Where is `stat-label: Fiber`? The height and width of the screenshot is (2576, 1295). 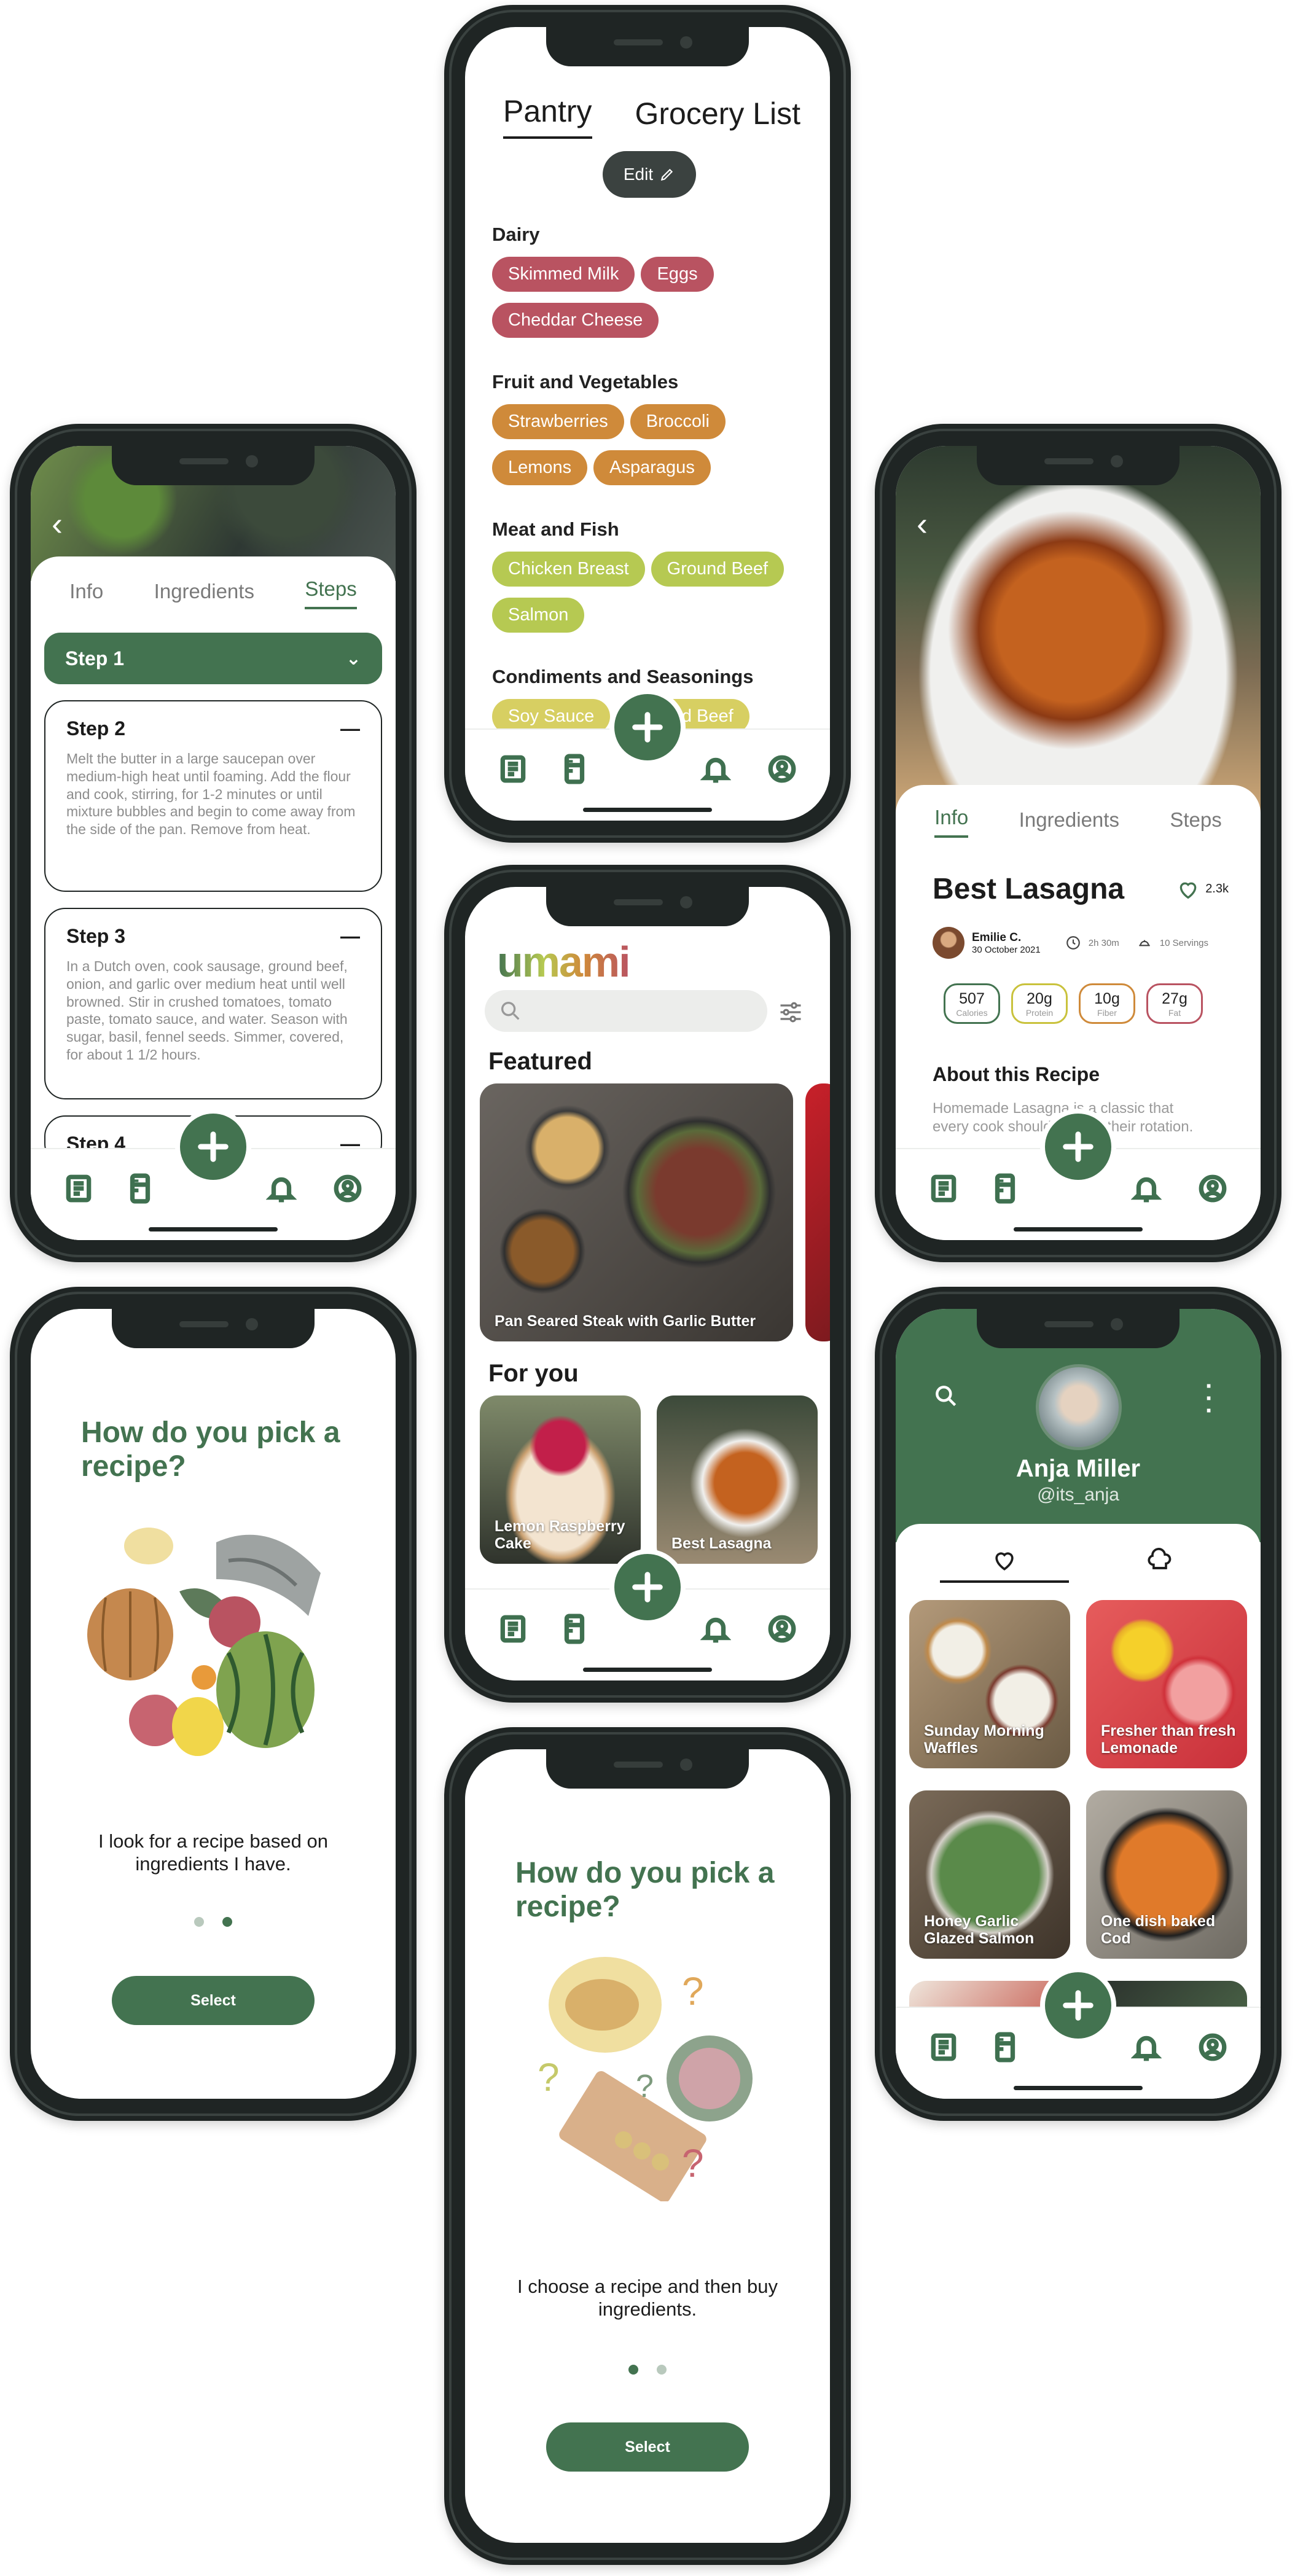
stat-label: Fiber is located at coordinates (1107, 1012).